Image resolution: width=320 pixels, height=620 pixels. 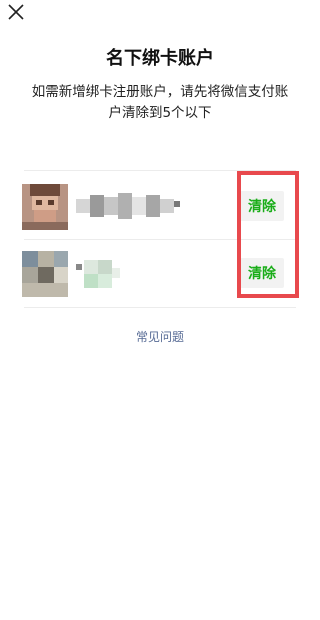 I want to click on close-icon, so click(x=16, y=12).